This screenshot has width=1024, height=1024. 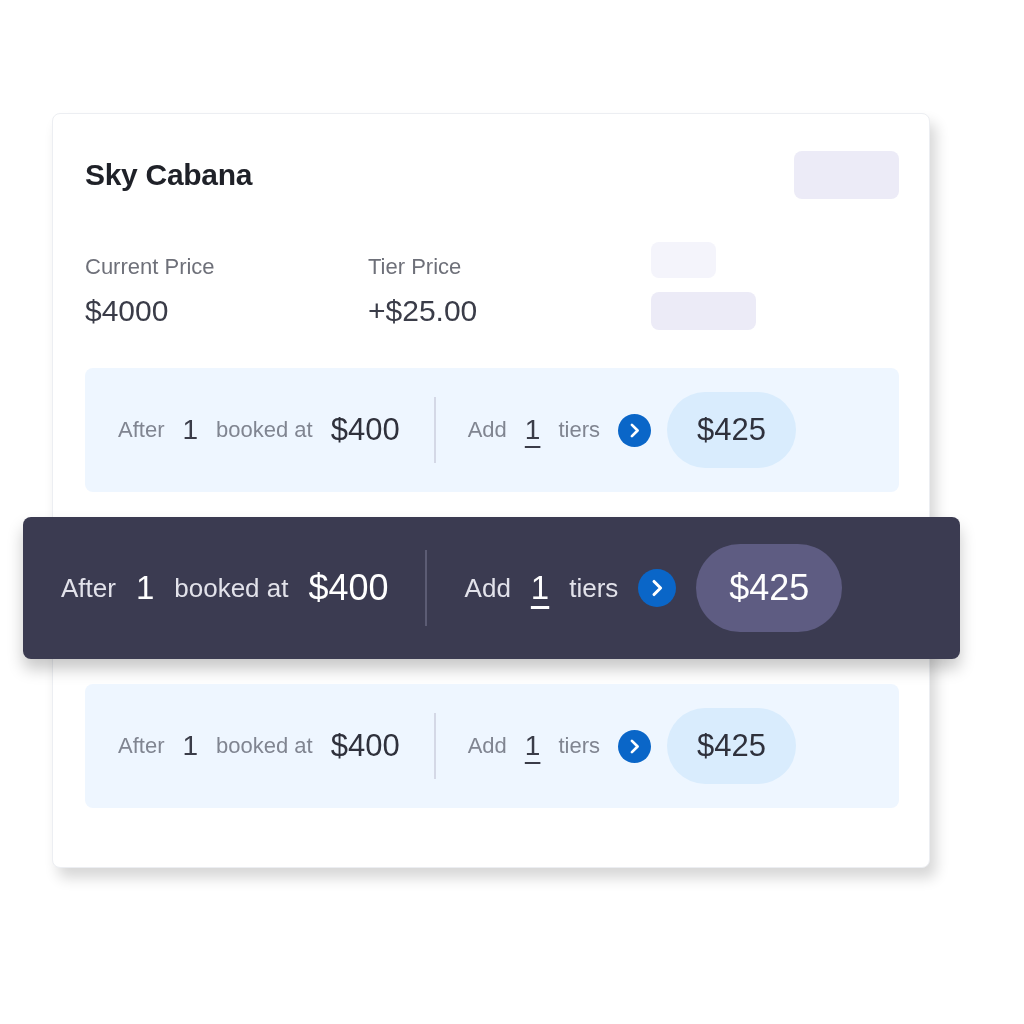 I want to click on card-title: Sky Cabana, so click(x=169, y=175).